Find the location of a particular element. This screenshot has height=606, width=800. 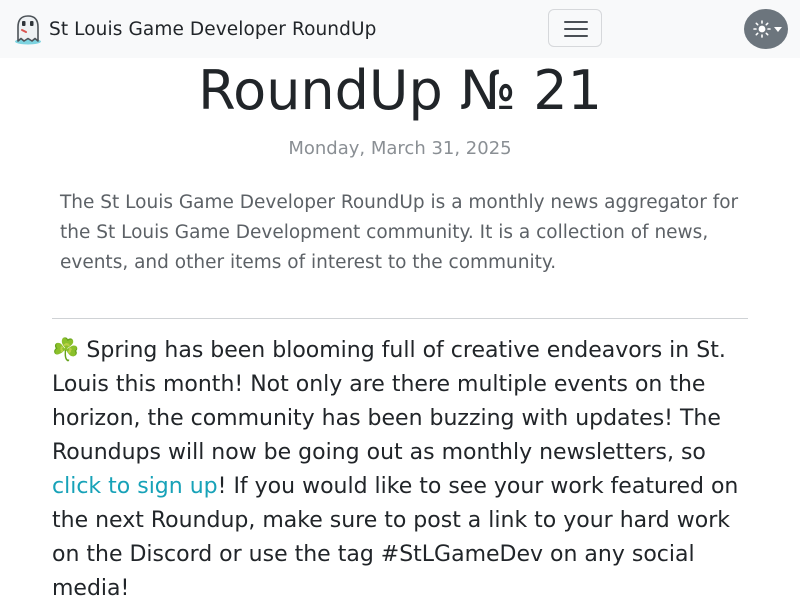

divider is located at coordinates (400, 318).